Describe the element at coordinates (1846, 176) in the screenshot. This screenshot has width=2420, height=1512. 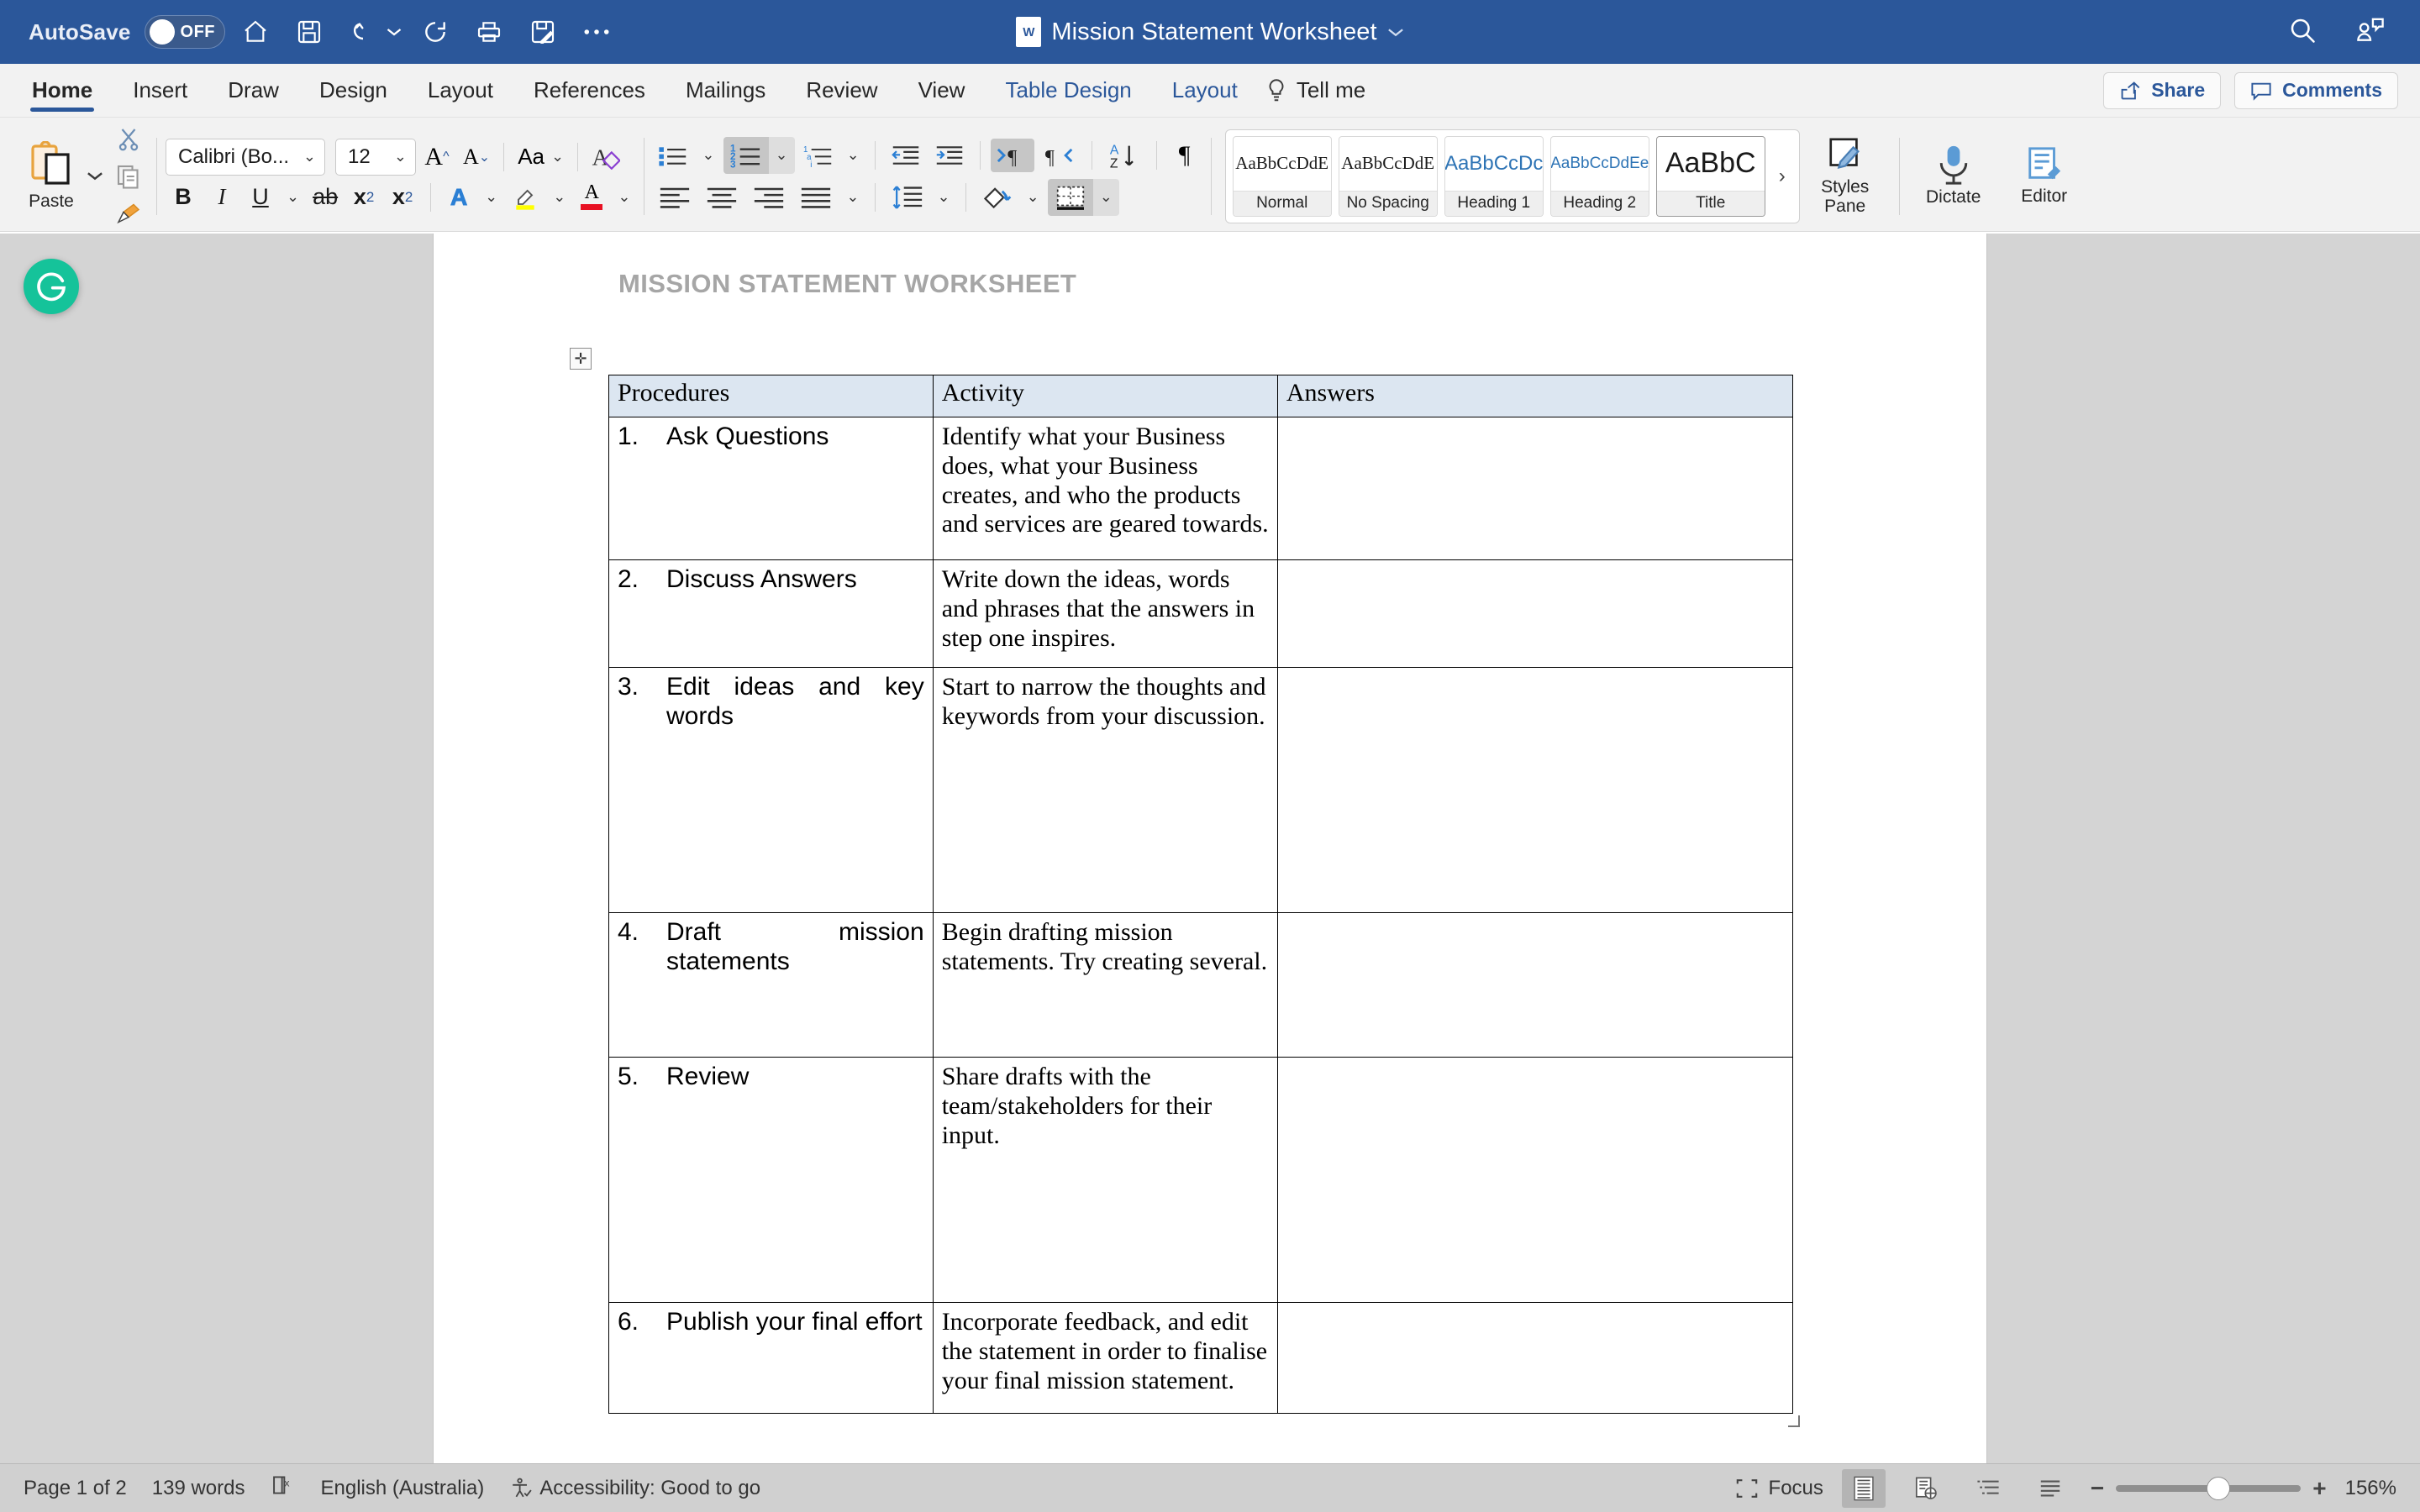
I see `styles-pane-button: Styles Pane` at that location.